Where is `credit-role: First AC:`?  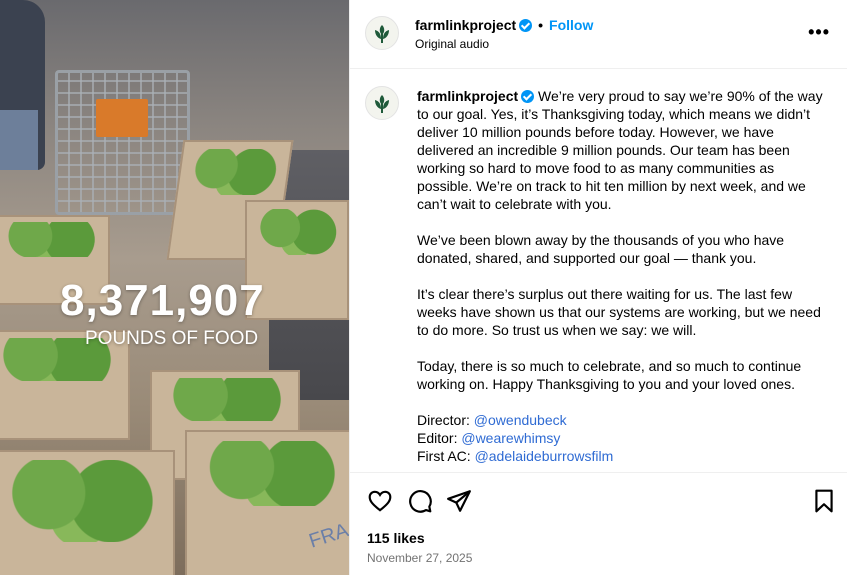
credit-role: First AC: is located at coordinates (444, 456).